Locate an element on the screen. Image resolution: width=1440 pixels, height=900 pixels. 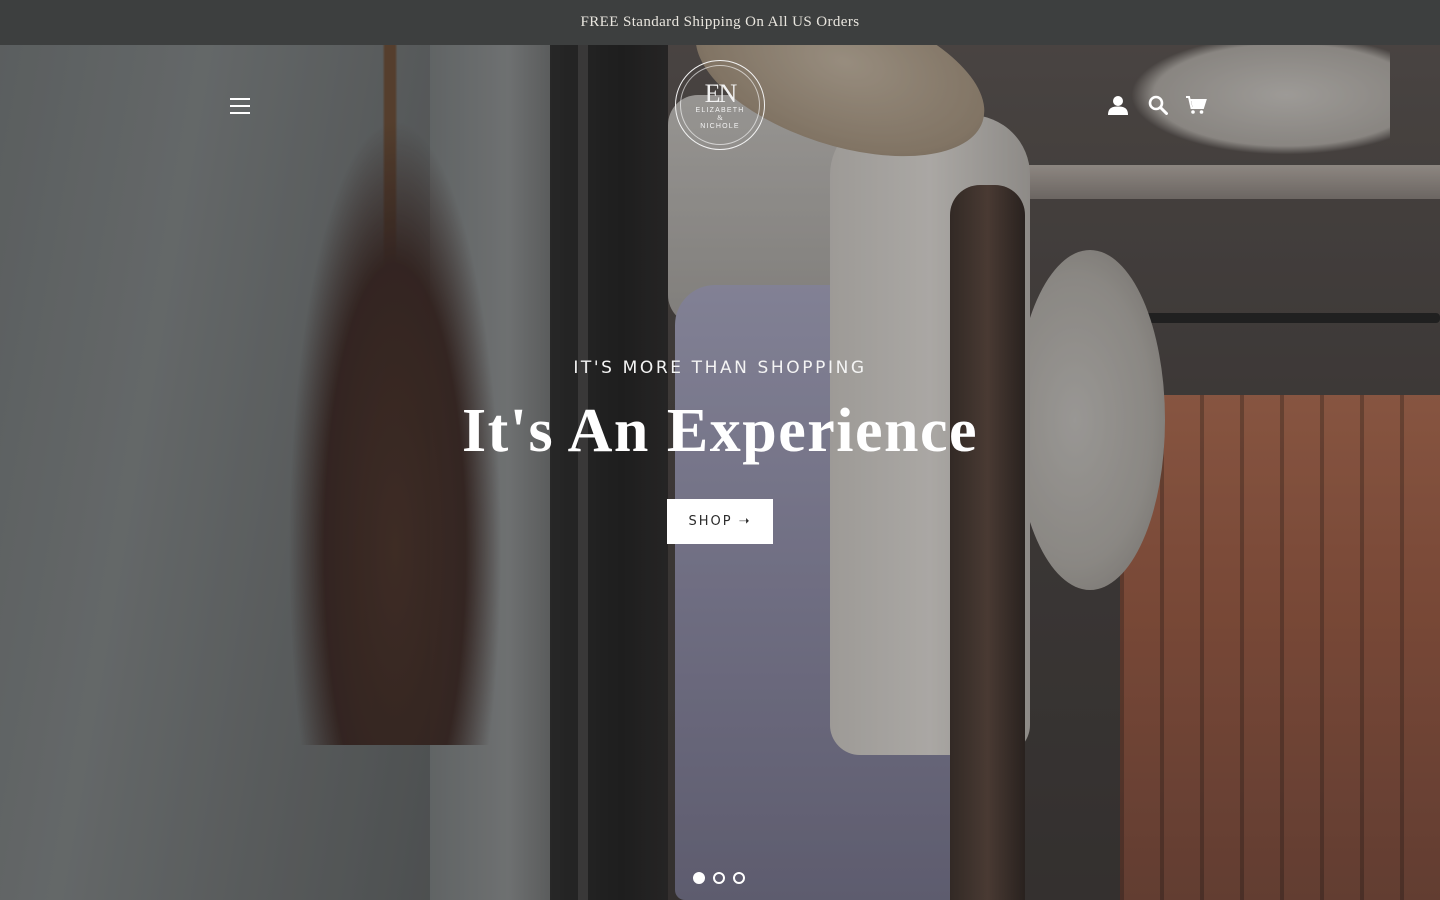
site-logo: EN ELIZABETH & NICHOLE is located at coordinates (720, 105).